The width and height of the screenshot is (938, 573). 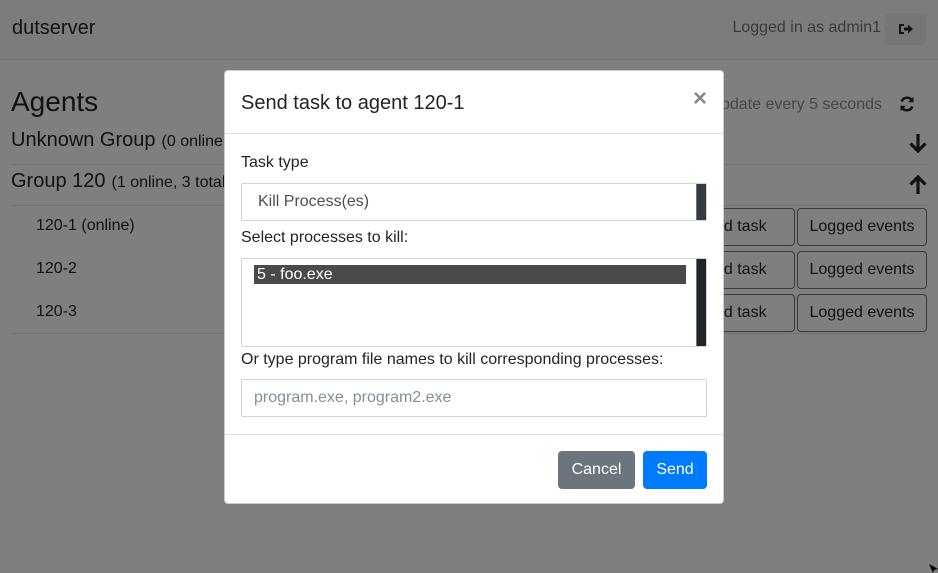 I want to click on modal-footer: Cancel Send, so click(x=474, y=468).